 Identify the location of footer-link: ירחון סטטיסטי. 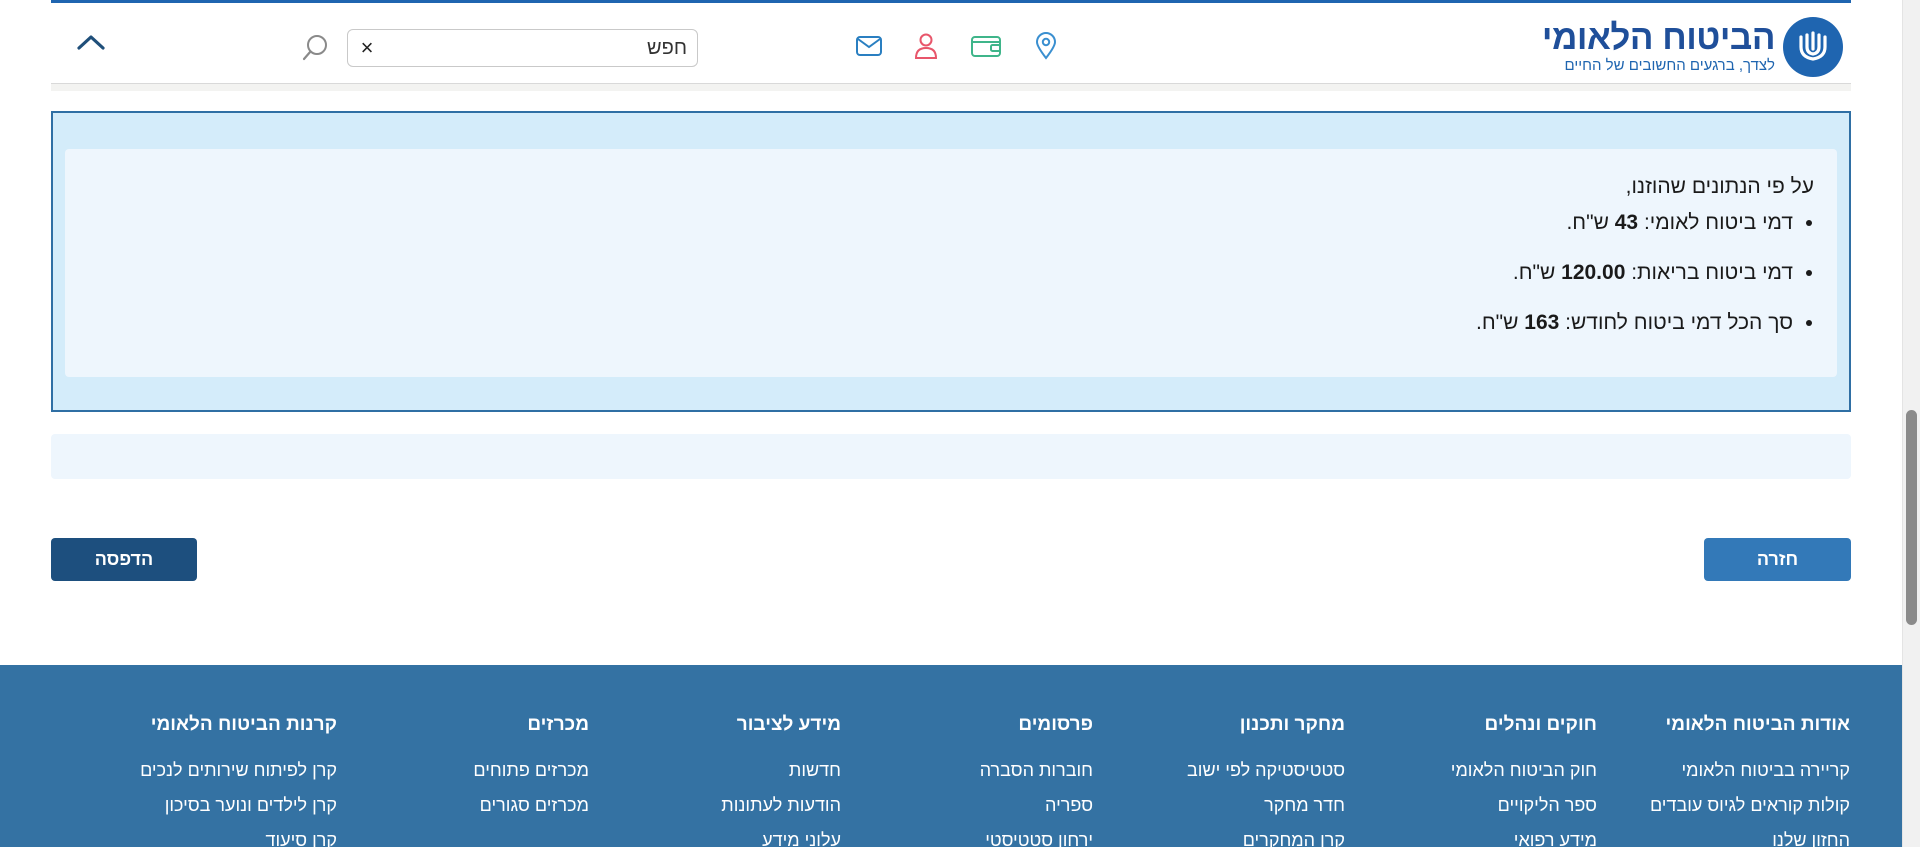
(973, 838).